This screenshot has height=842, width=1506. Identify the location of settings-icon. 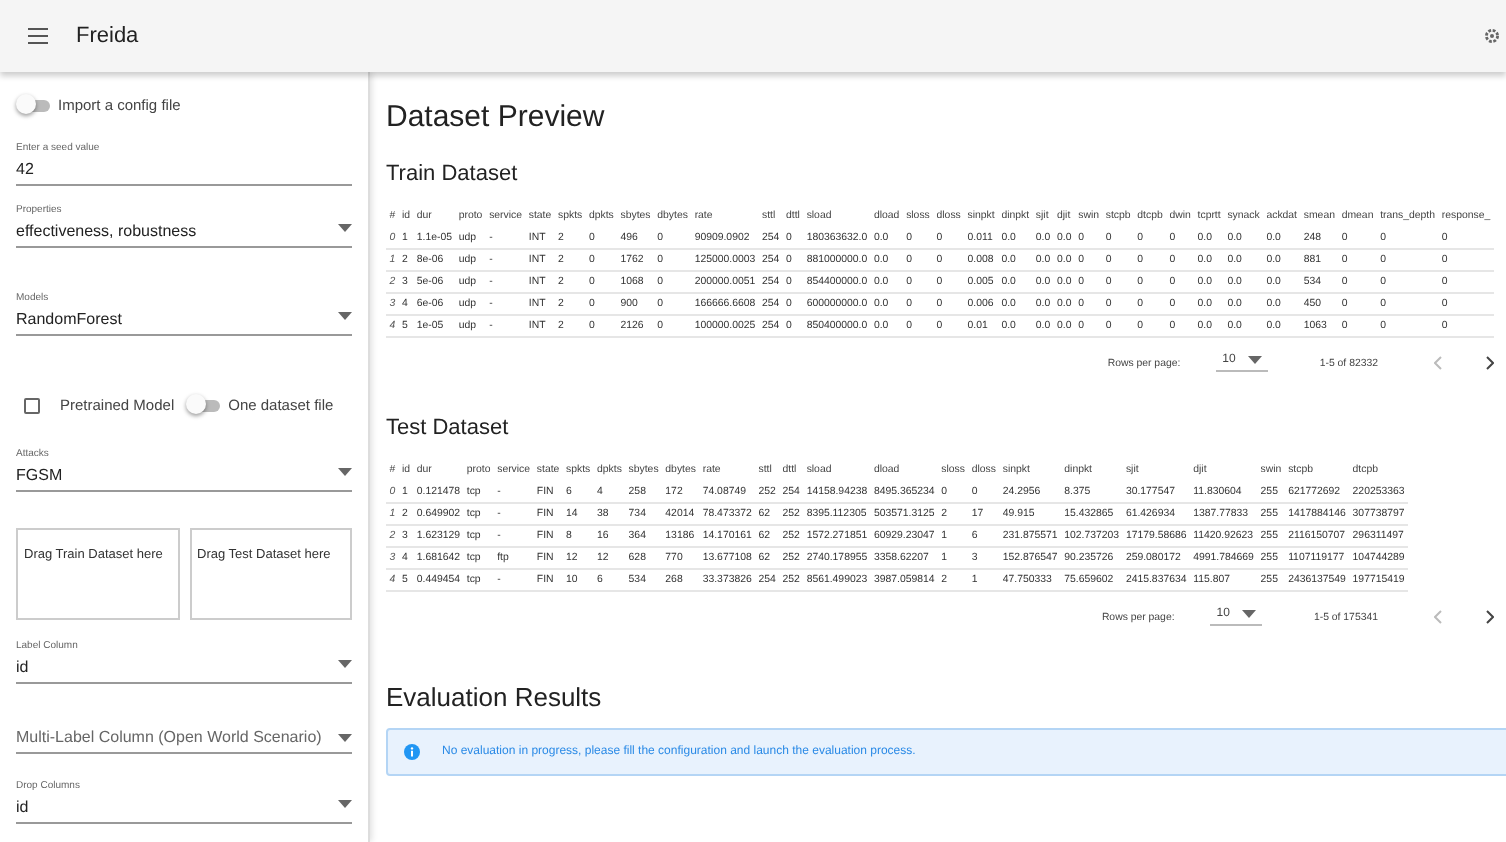
(1492, 36).